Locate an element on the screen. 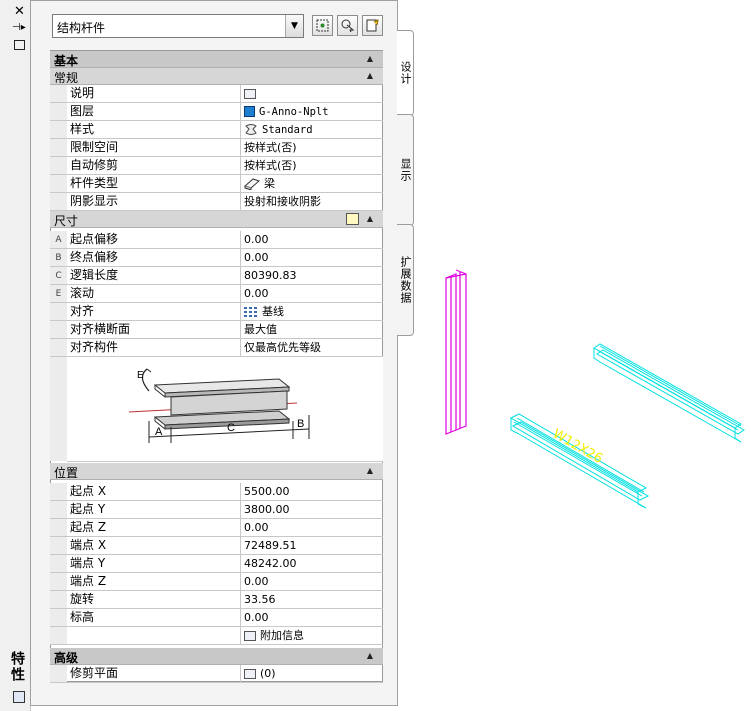  property-label: 阴影显示 is located at coordinates (154, 201).